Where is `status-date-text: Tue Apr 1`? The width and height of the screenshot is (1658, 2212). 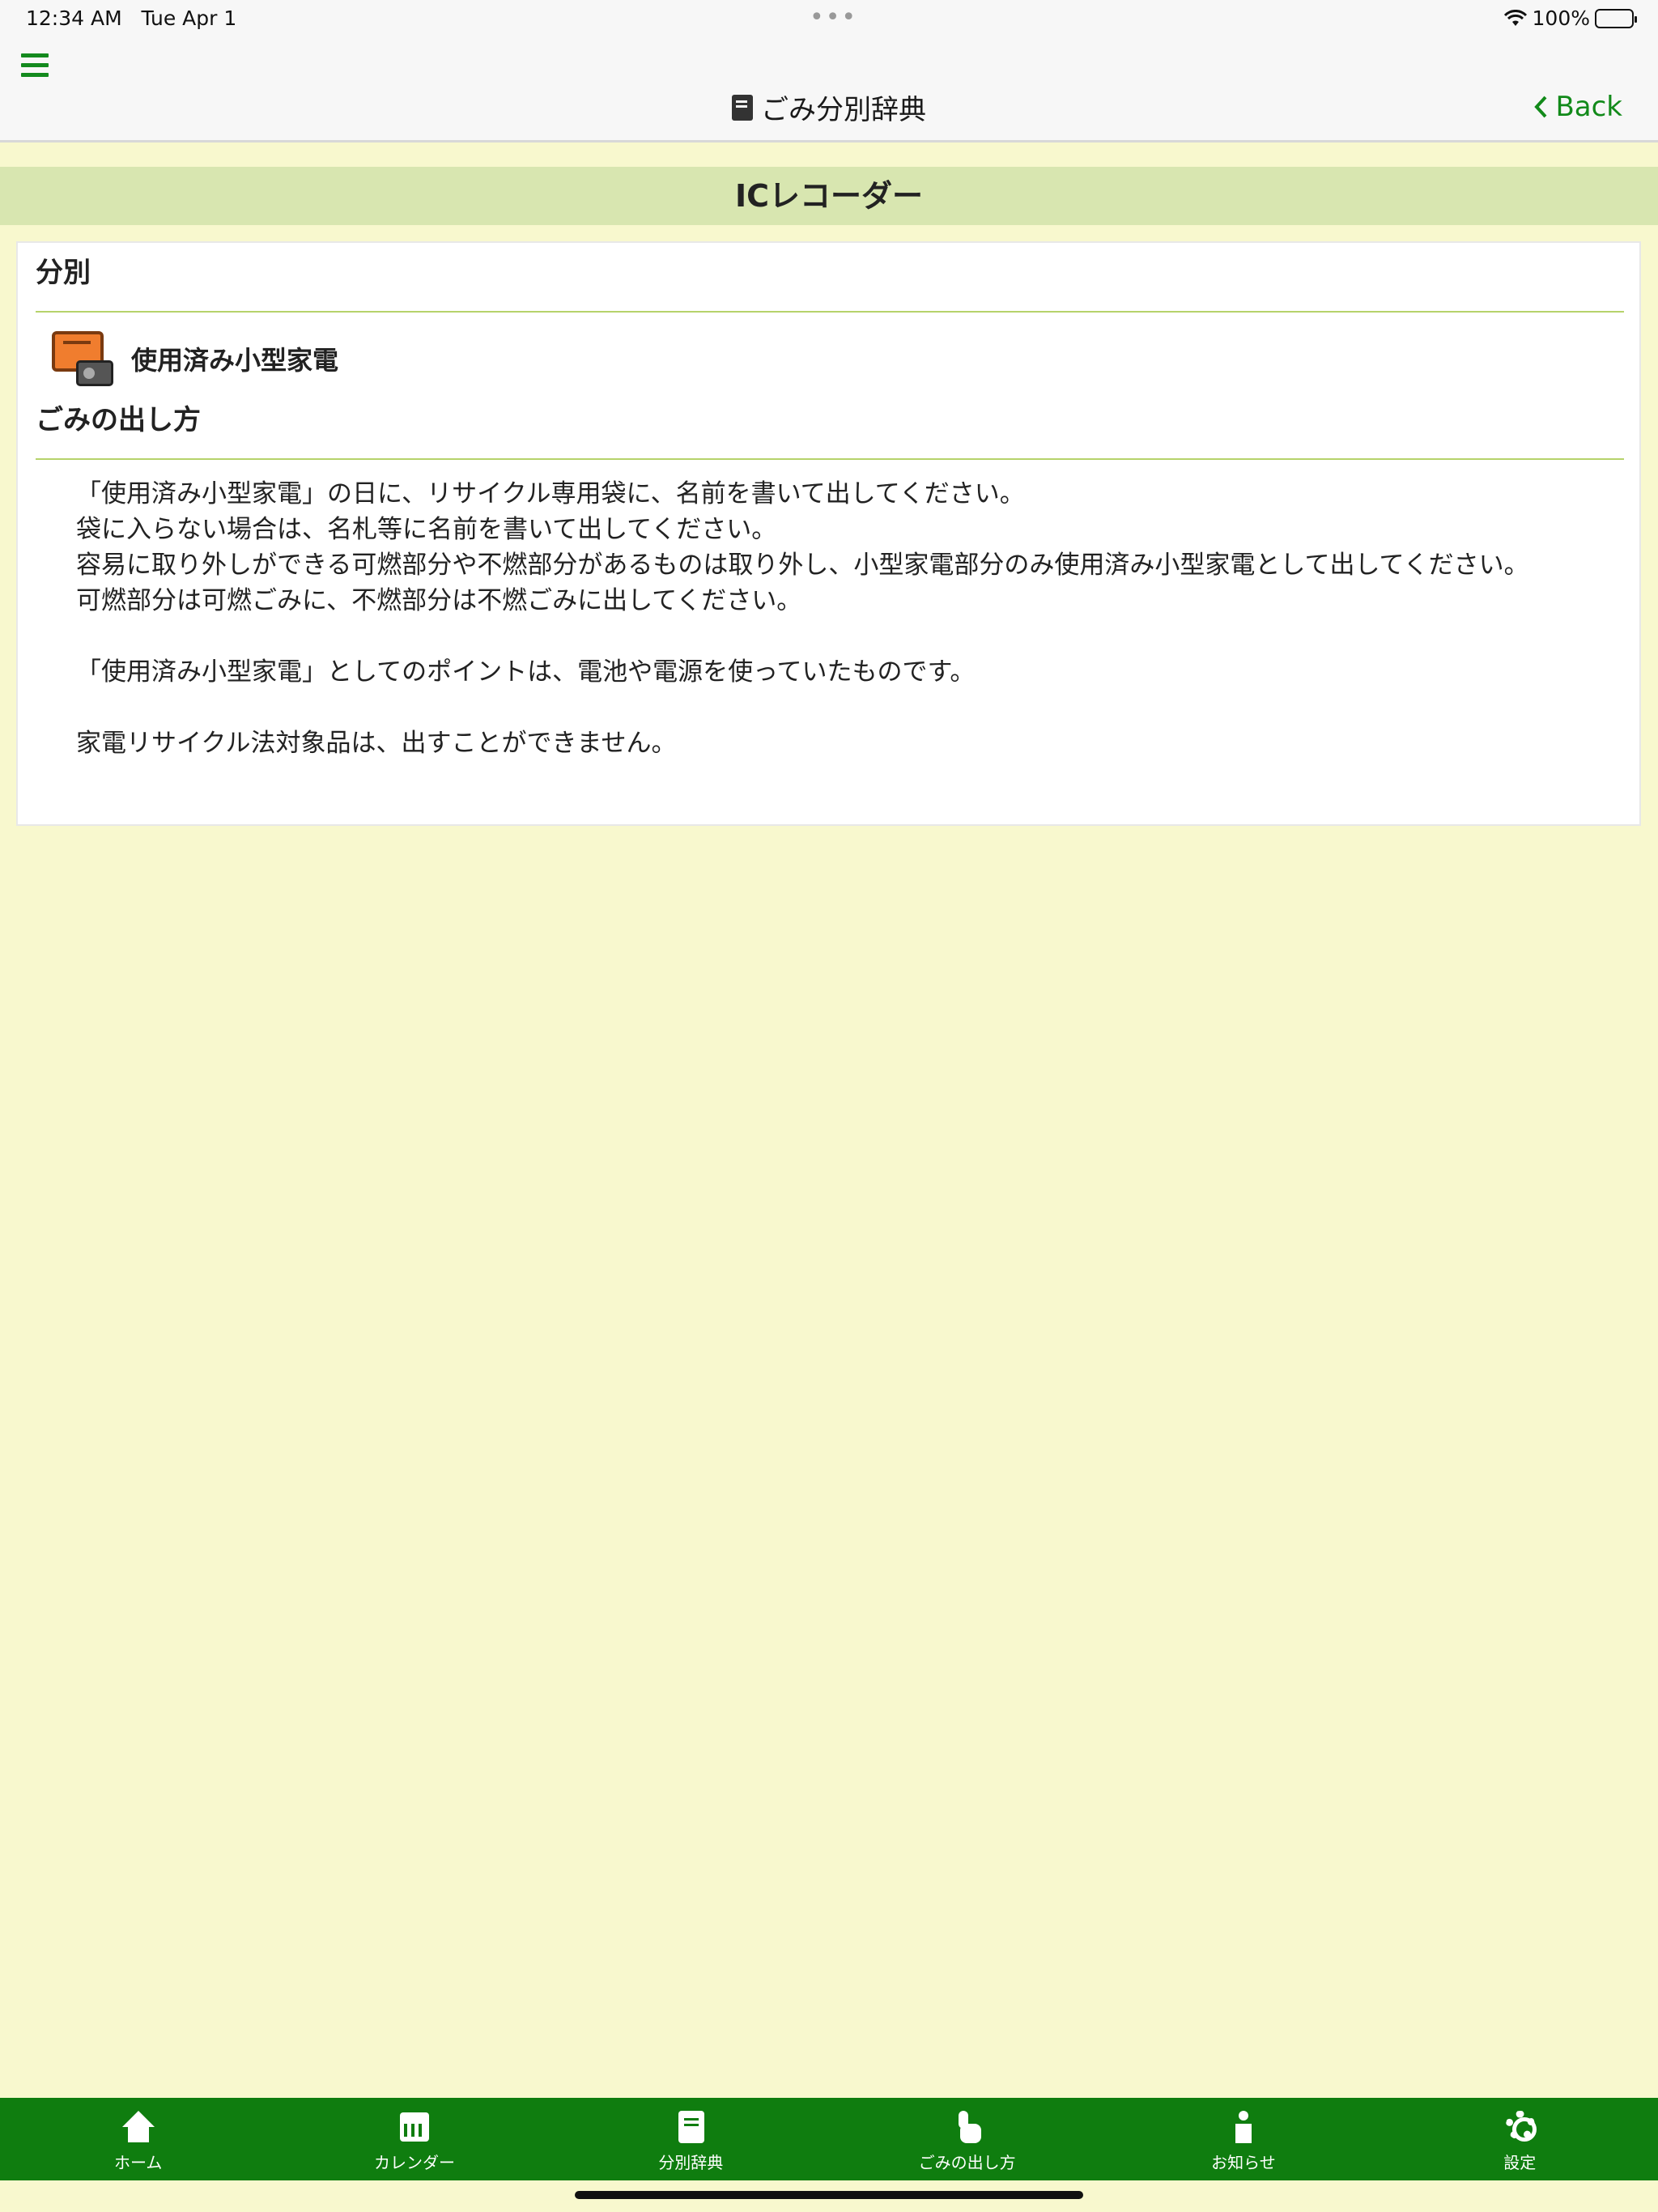 status-date-text: Tue Apr 1 is located at coordinates (189, 18).